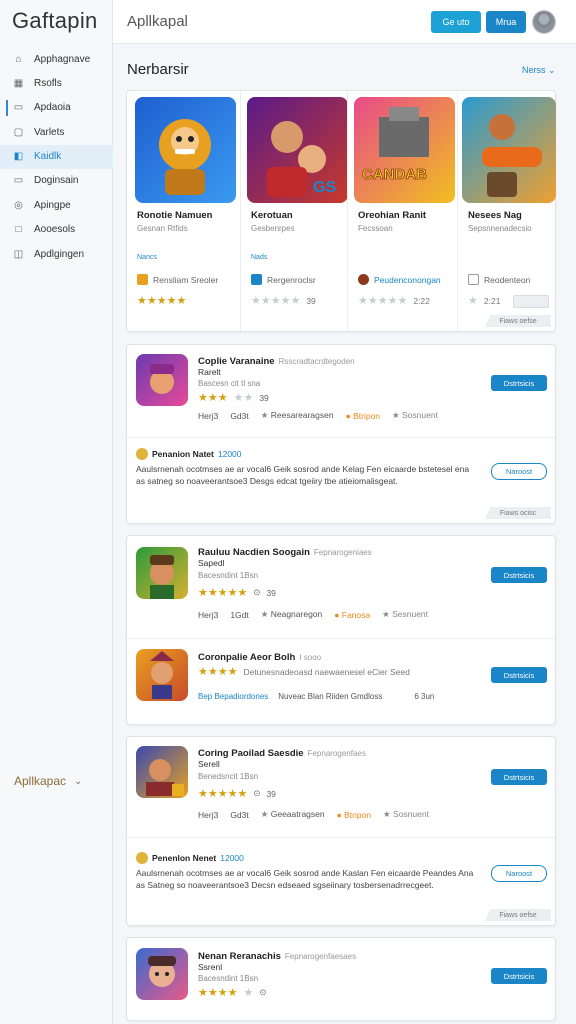 The height and width of the screenshot is (1024, 576). I want to click on group-pagination: Fiaws oefse, so click(518, 915).